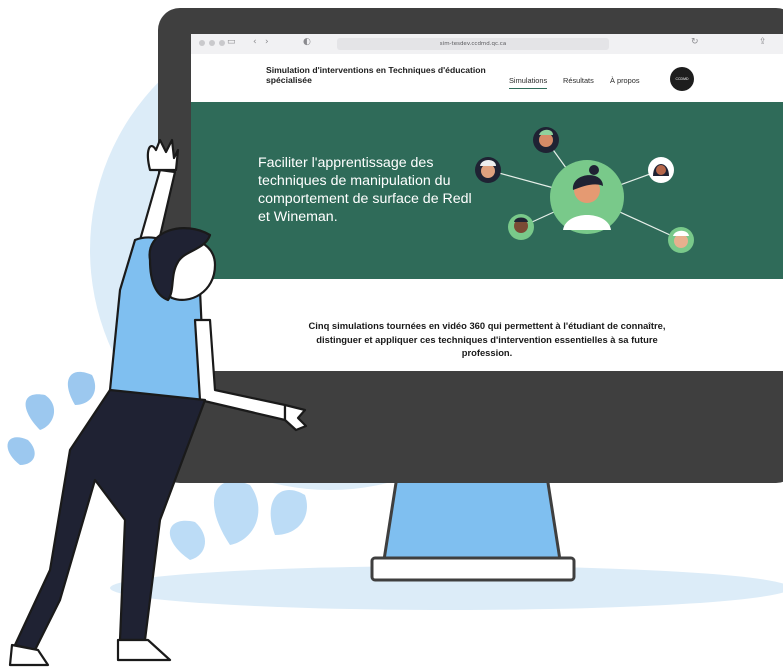  I want to click on left-shoe, so click(29, 655).